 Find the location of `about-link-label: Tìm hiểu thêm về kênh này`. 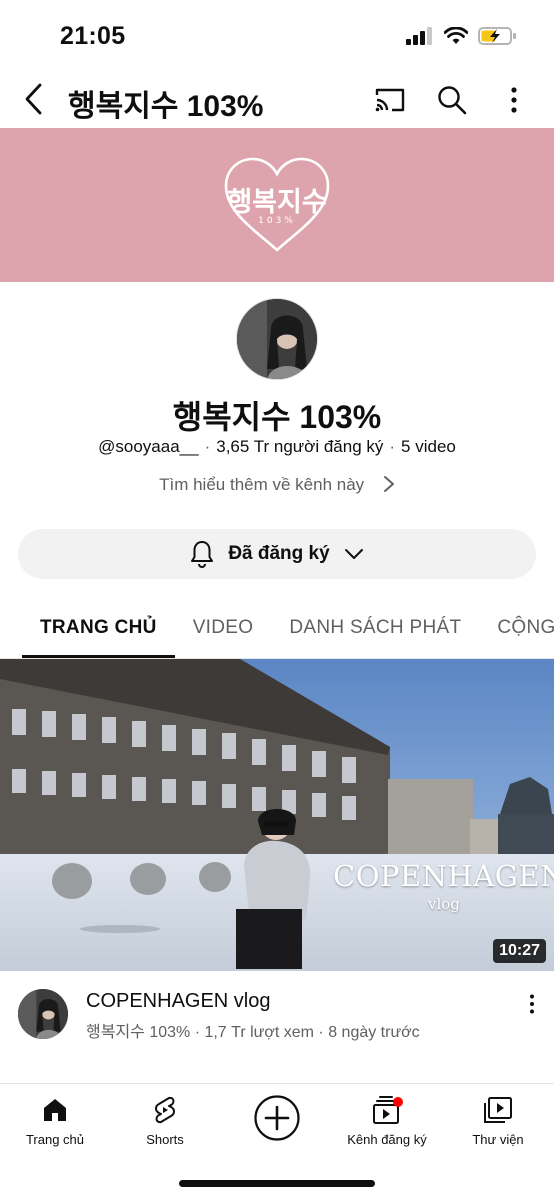

about-link-label: Tìm hiểu thêm về kênh này is located at coordinates (262, 484).